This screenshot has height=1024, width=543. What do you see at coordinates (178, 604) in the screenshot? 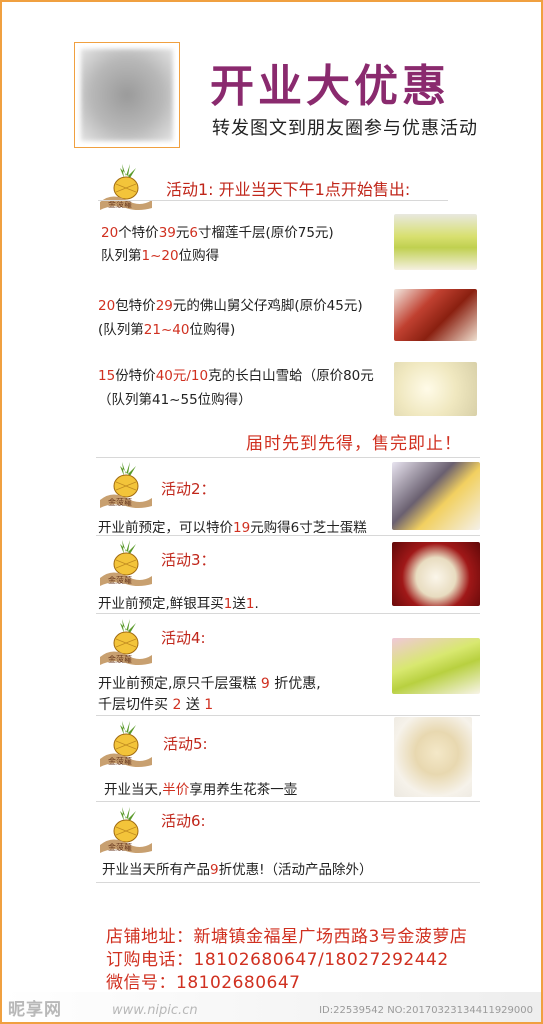
I see `activity-3-text: 开业前预定,鲜银耳买1送1.` at bounding box center [178, 604].